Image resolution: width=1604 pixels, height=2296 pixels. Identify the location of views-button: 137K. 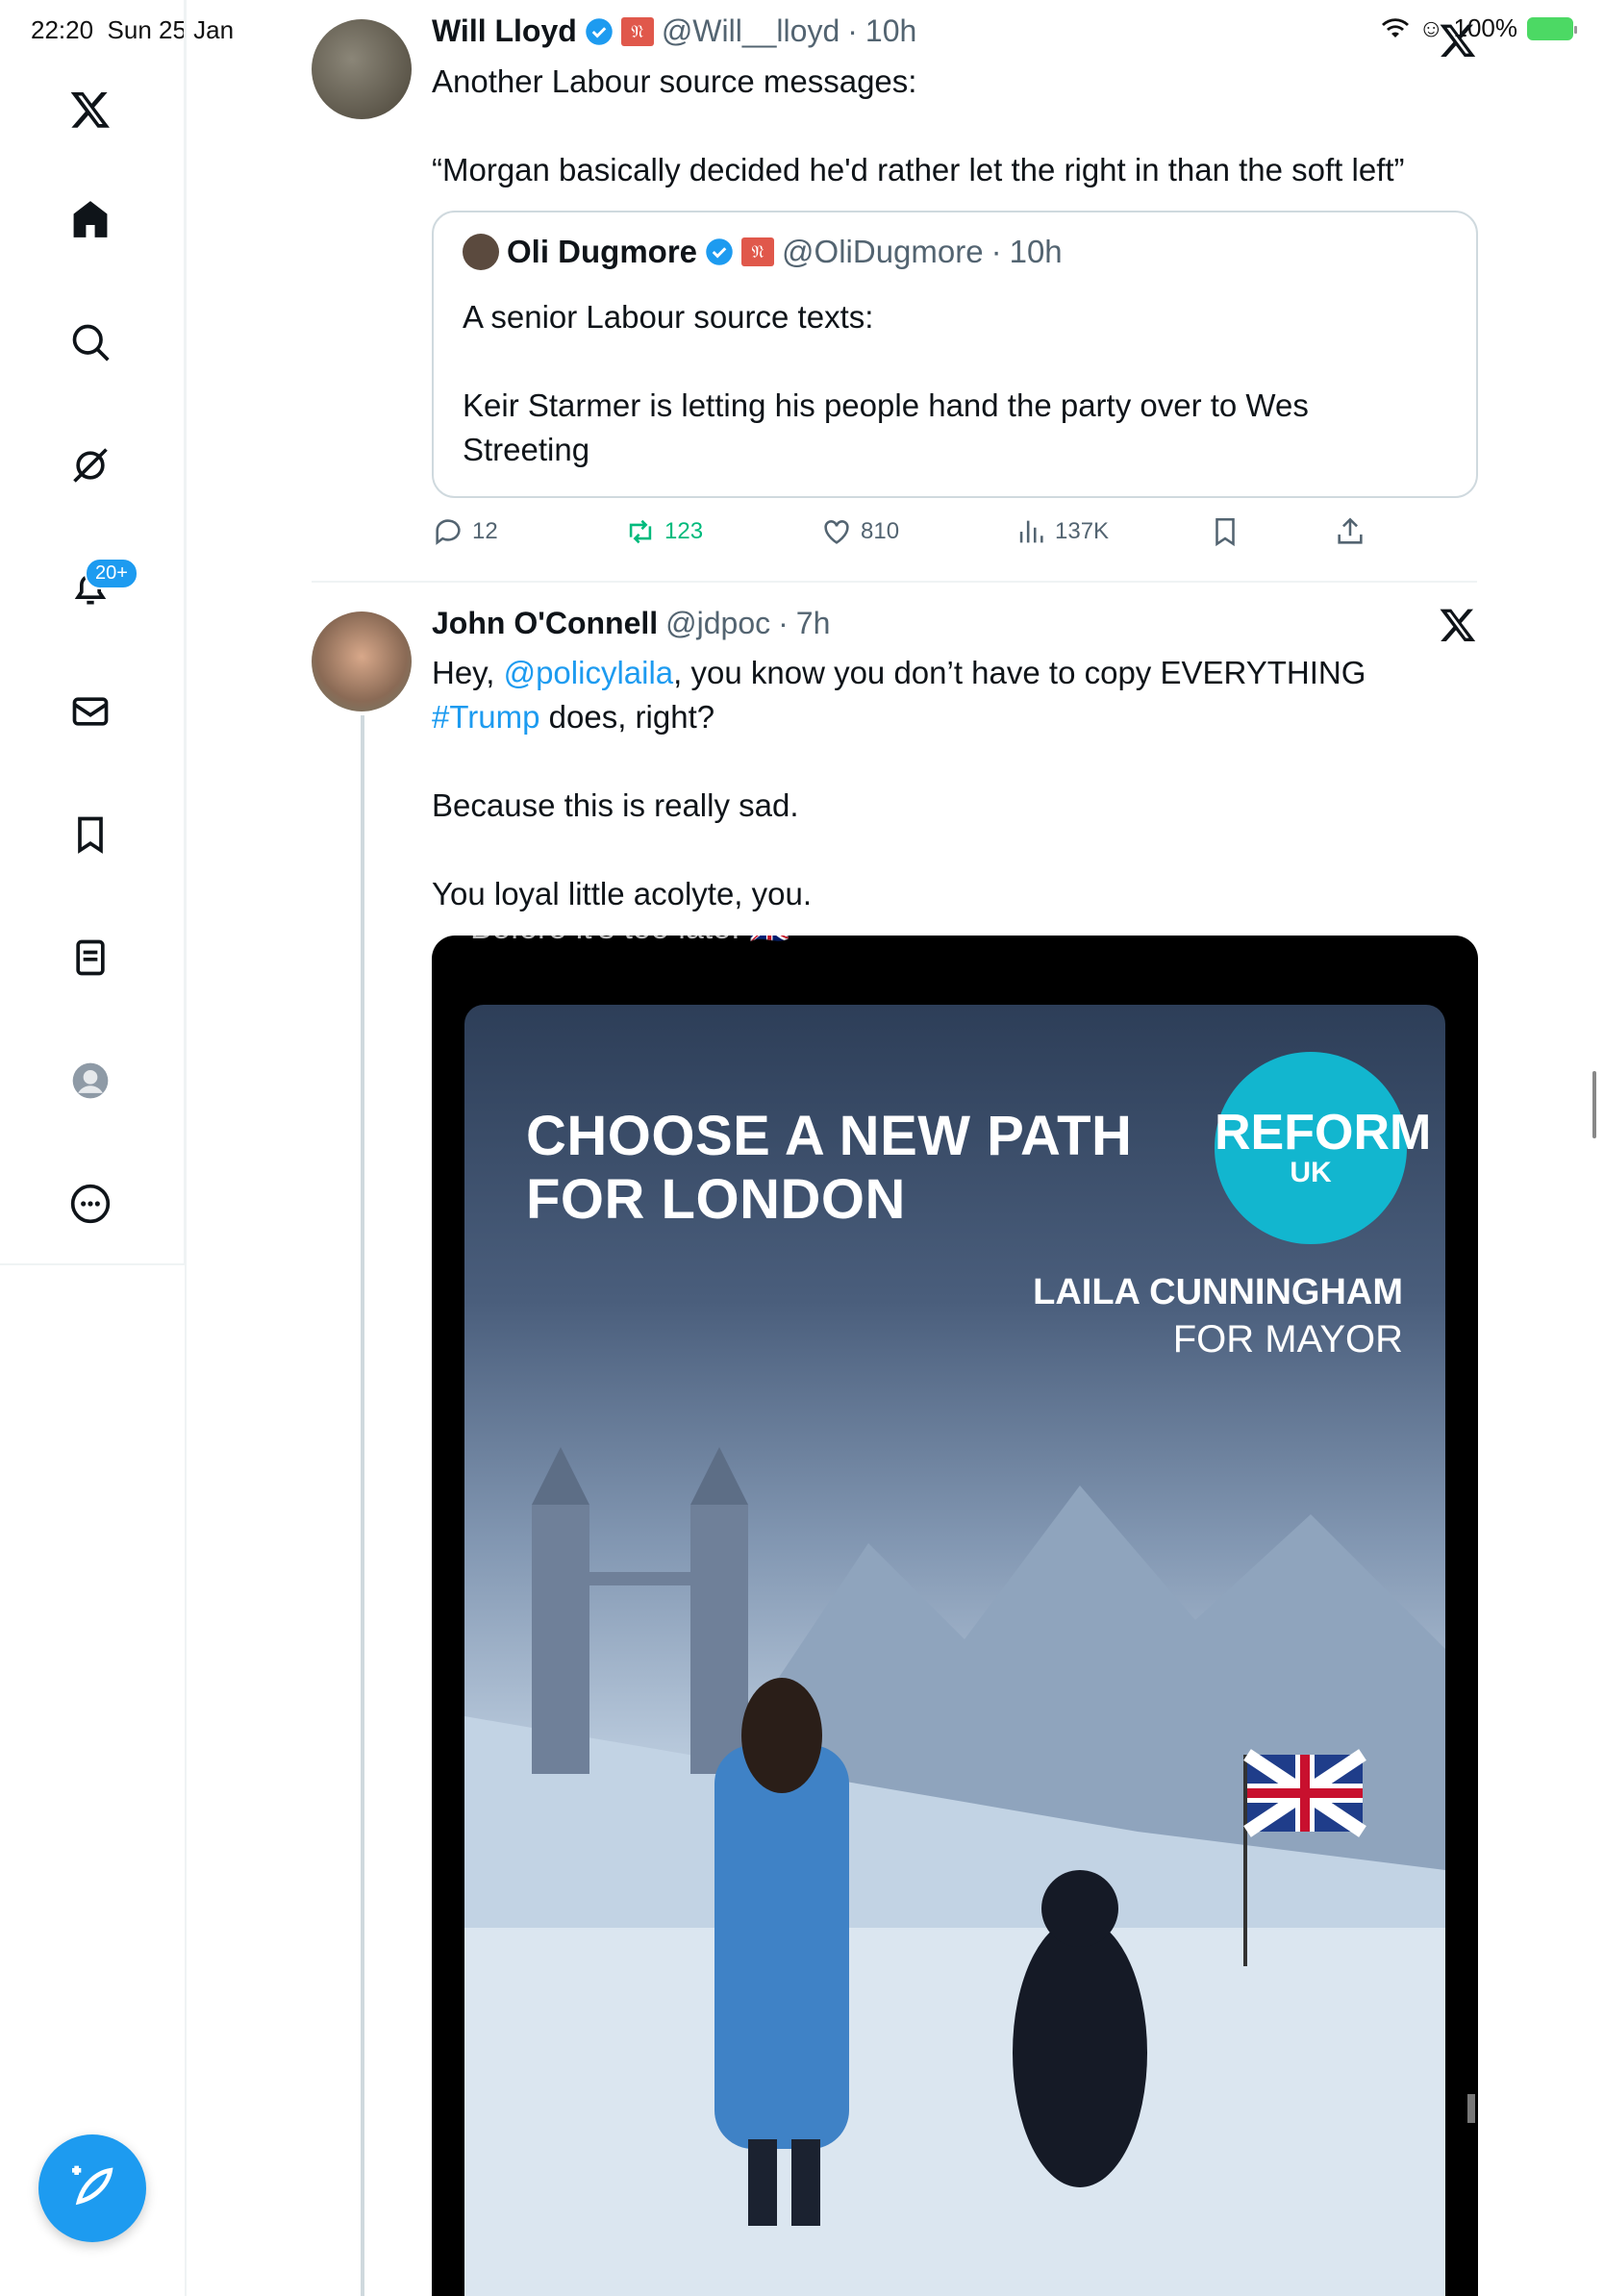
(1062, 531).